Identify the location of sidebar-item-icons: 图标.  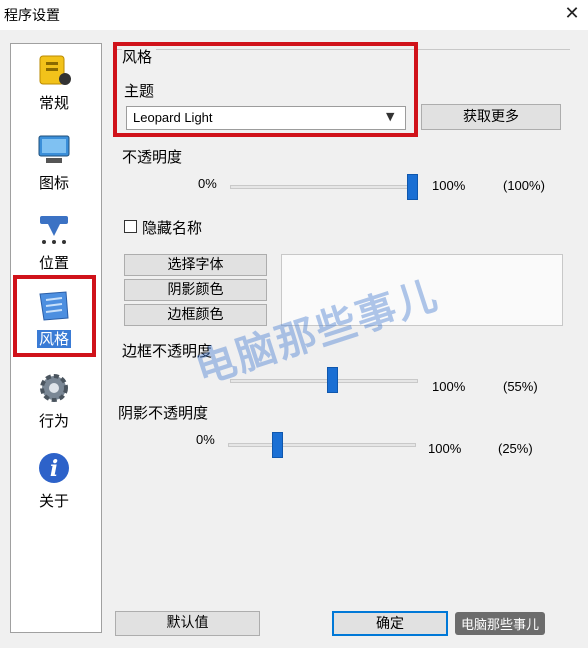
(54, 168).